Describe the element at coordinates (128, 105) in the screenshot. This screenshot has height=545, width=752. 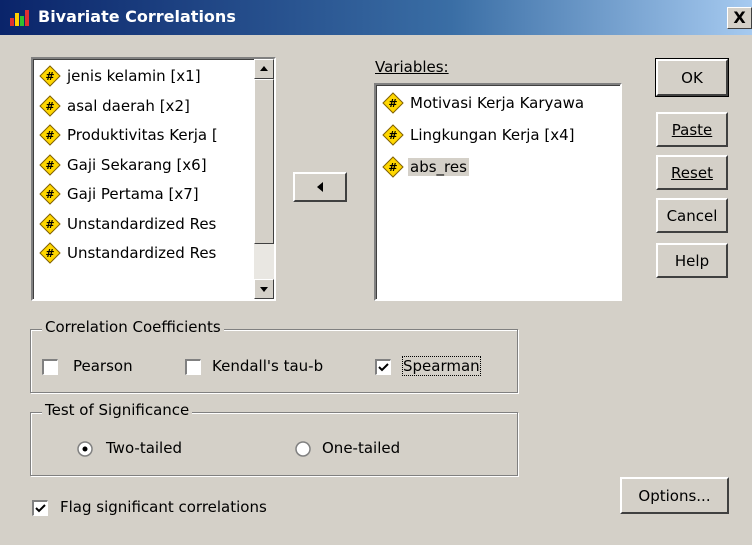
I see `variable-name: asal daerah [x2]` at that location.